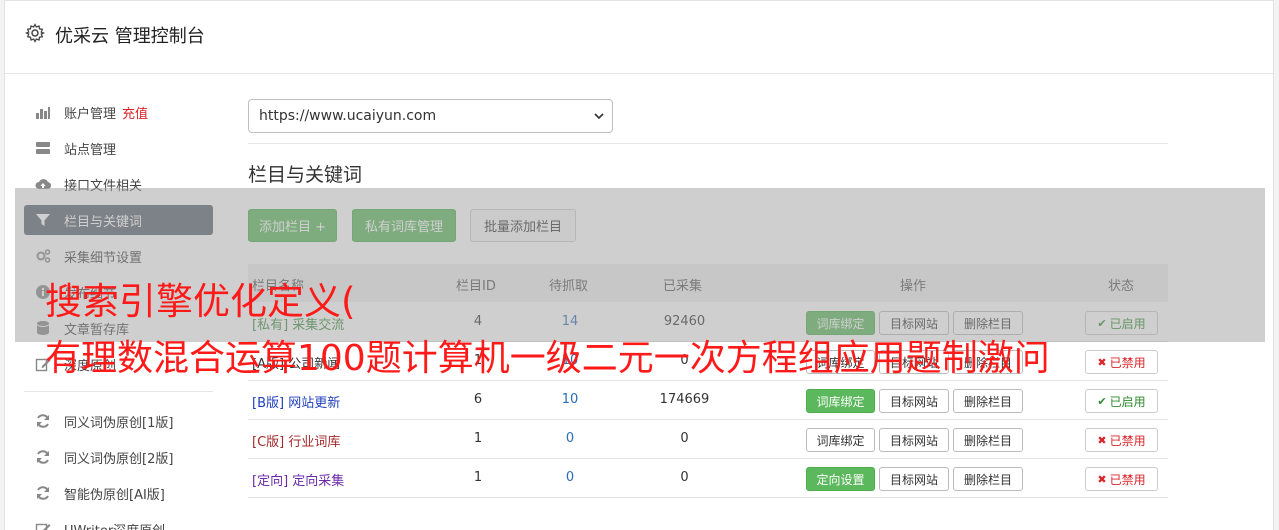 The height and width of the screenshot is (530, 1279). Describe the element at coordinates (599, 116) in the screenshot. I see `chevron-down-icon` at that location.